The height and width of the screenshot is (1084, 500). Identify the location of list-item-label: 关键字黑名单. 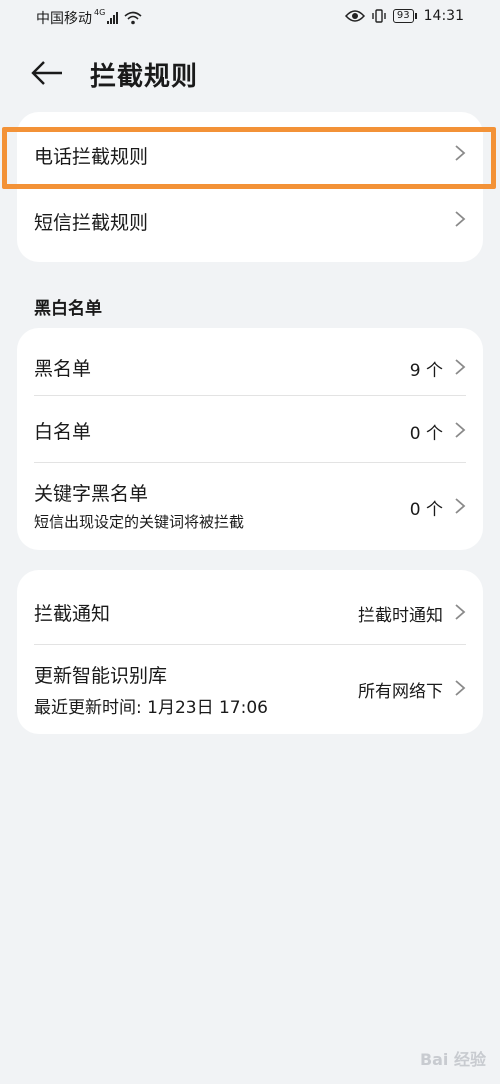
(91, 494).